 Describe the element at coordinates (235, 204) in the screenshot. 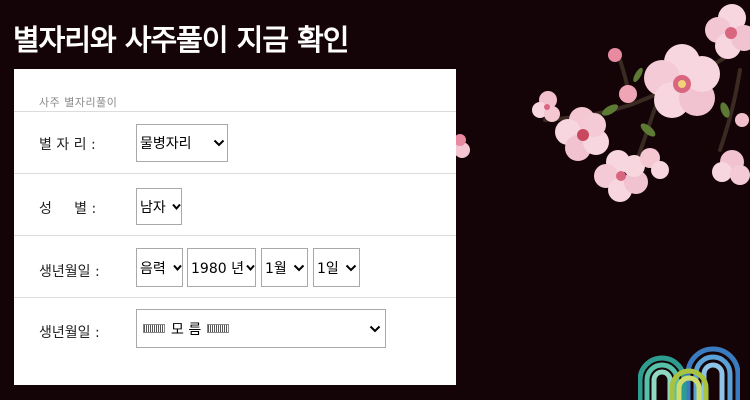

I see `form-row-gender: 성 별 : 남자` at that location.